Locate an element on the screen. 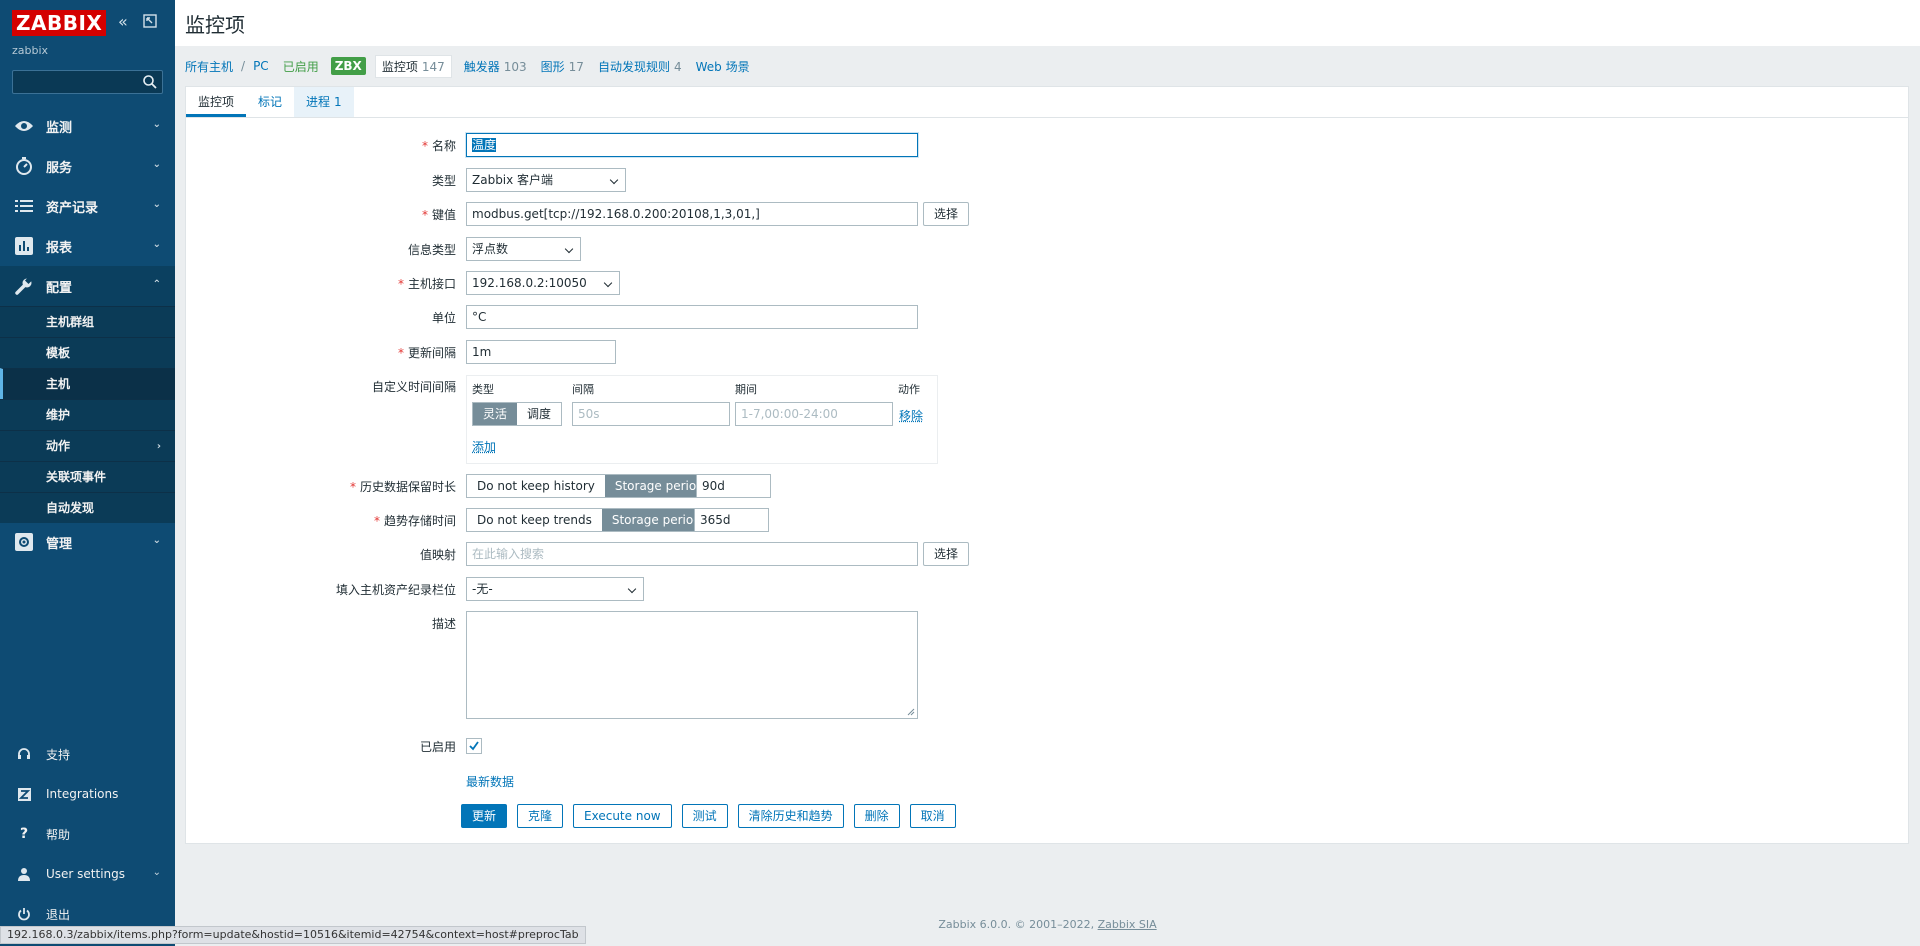 This screenshot has height=946, width=1920. update-button: 更新 is located at coordinates (484, 816).